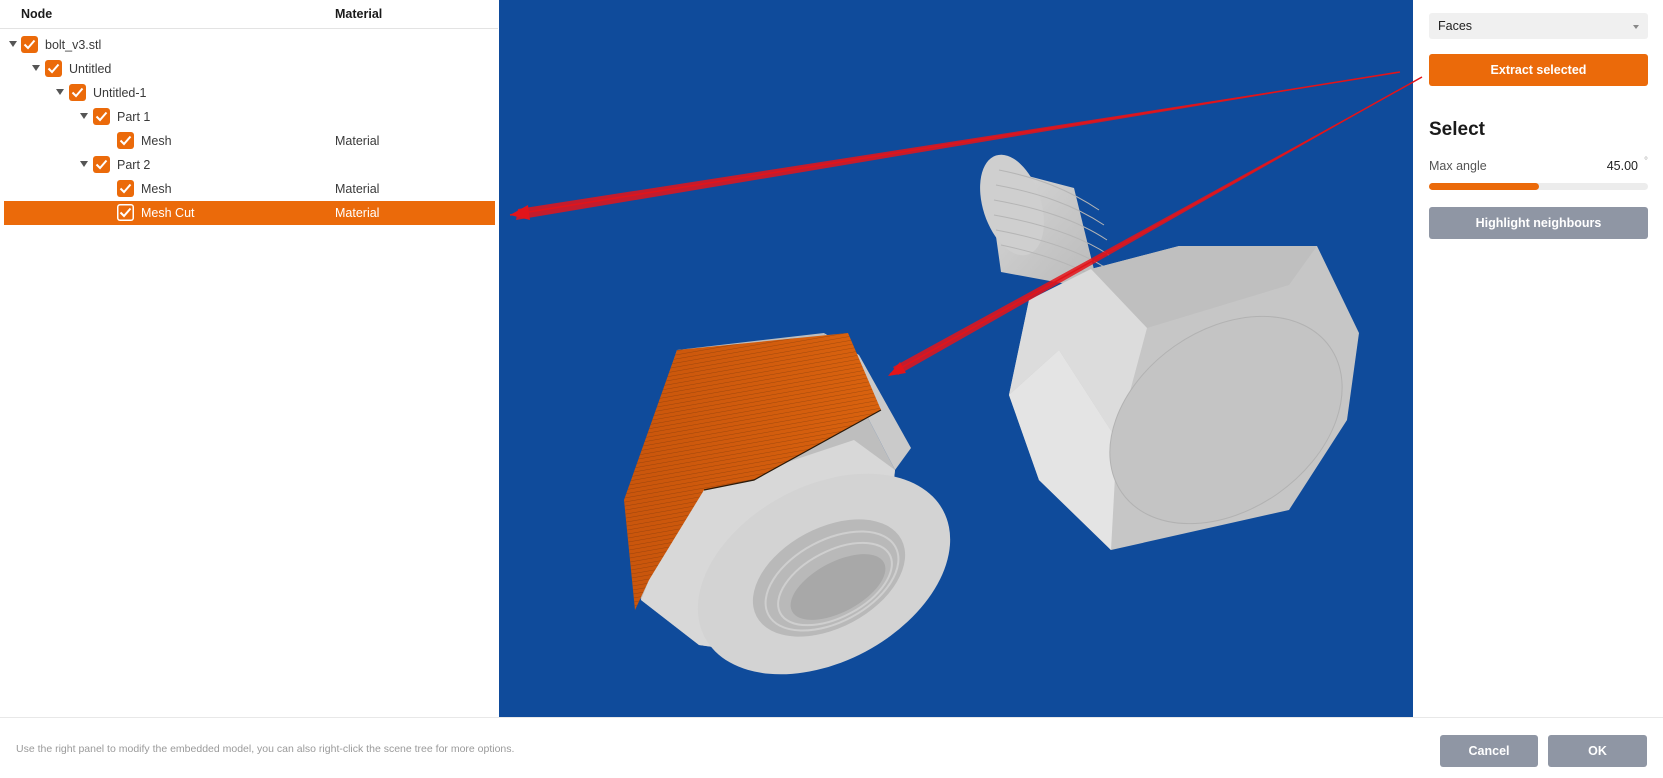 Image resolution: width=1663 pixels, height=778 pixels. Describe the element at coordinates (1538, 26) in the screenshot. I see `selection-mode-dropdown: Faces` at that location.